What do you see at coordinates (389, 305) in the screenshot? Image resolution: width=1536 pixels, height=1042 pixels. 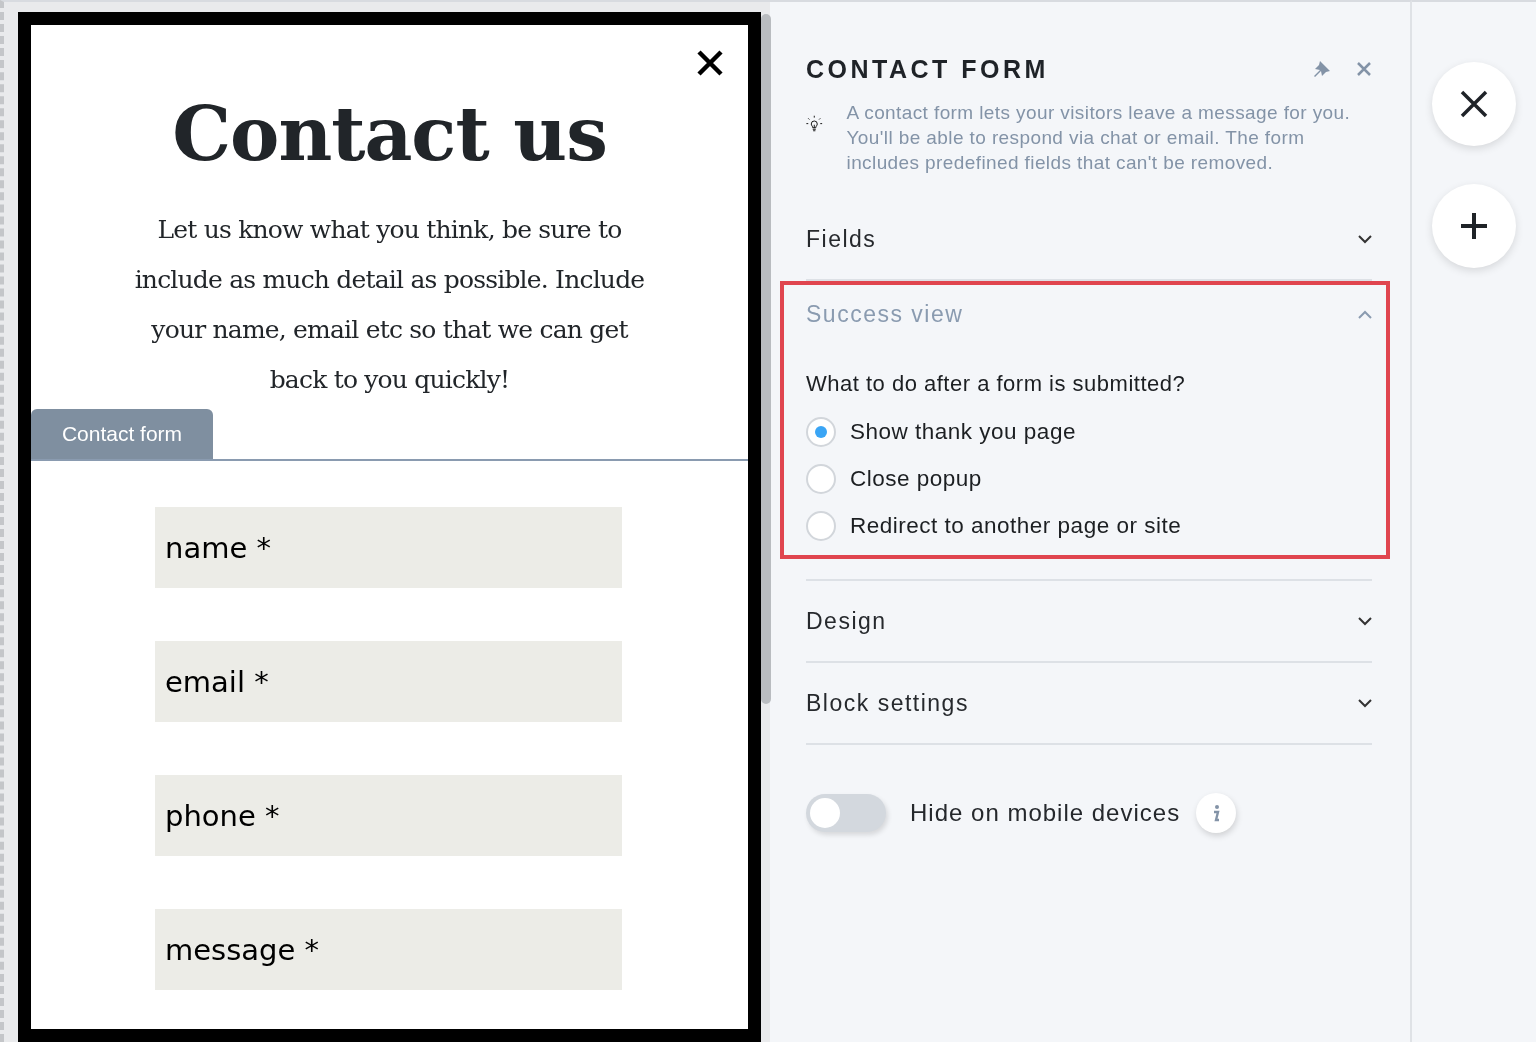 I see `popup-intro: Let us know what you think, be sure to include as much detail as possible. Include your name, email etc so that we can get back to you quickly!` at bounding box center [389, 305].